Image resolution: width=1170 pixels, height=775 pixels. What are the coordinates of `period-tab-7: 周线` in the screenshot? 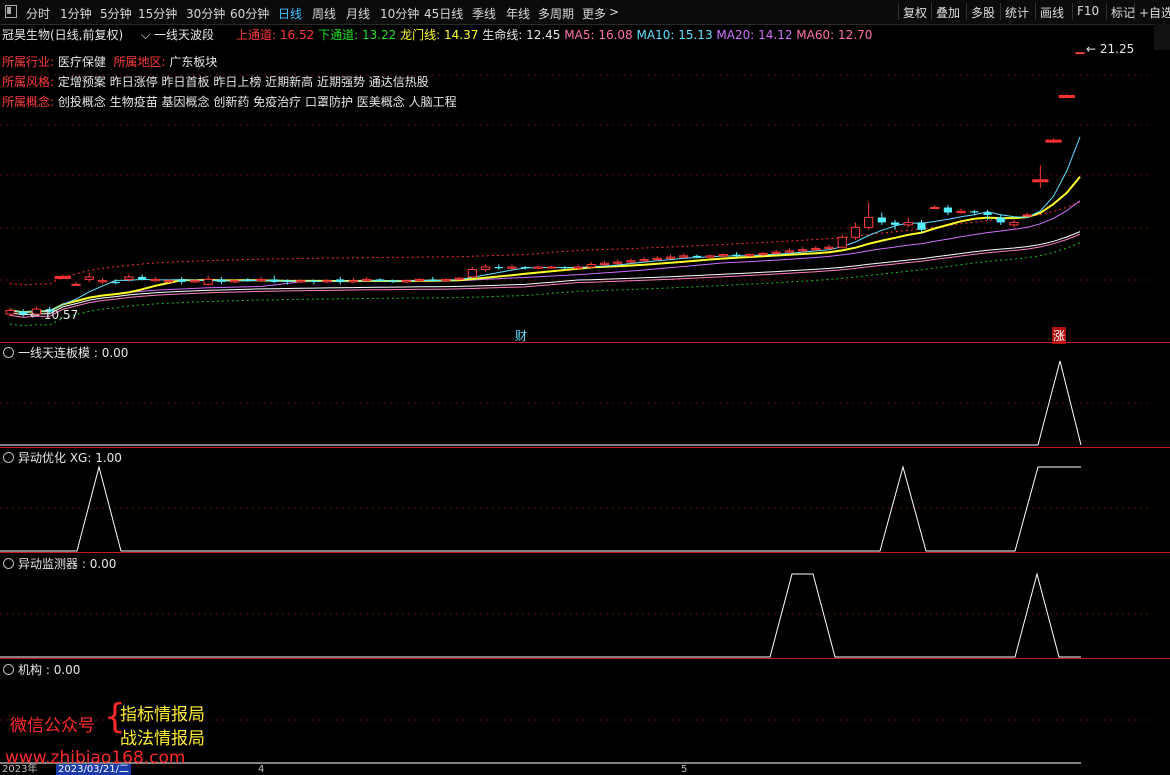 It's located at (324, 13).